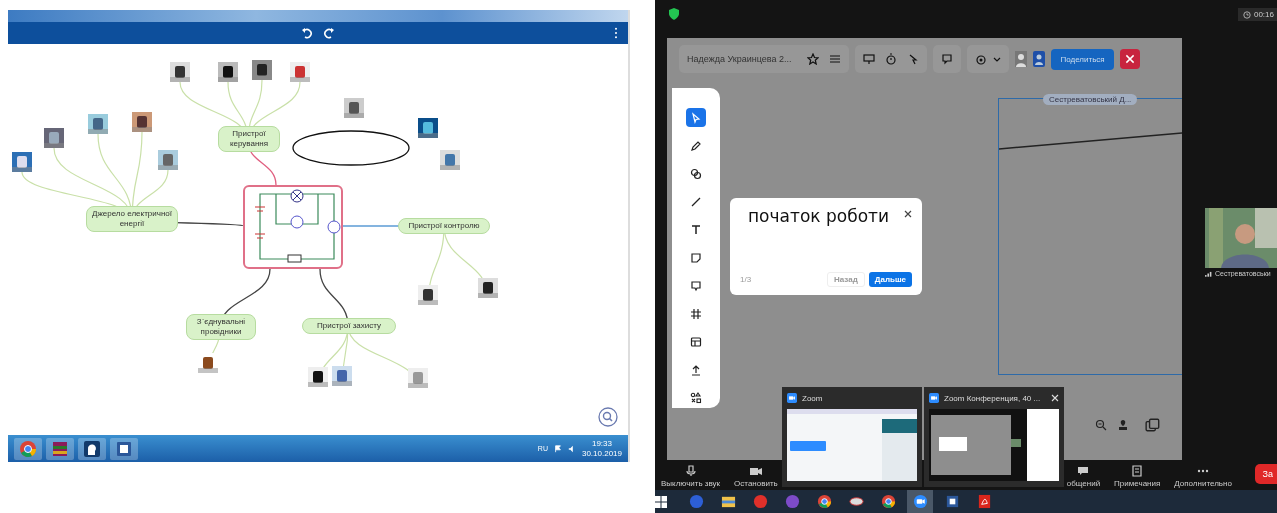  What do you see at coordinates (890, 279) in the screenshot?
I see `next-button: Дальше` at bounding box center [890, 279].